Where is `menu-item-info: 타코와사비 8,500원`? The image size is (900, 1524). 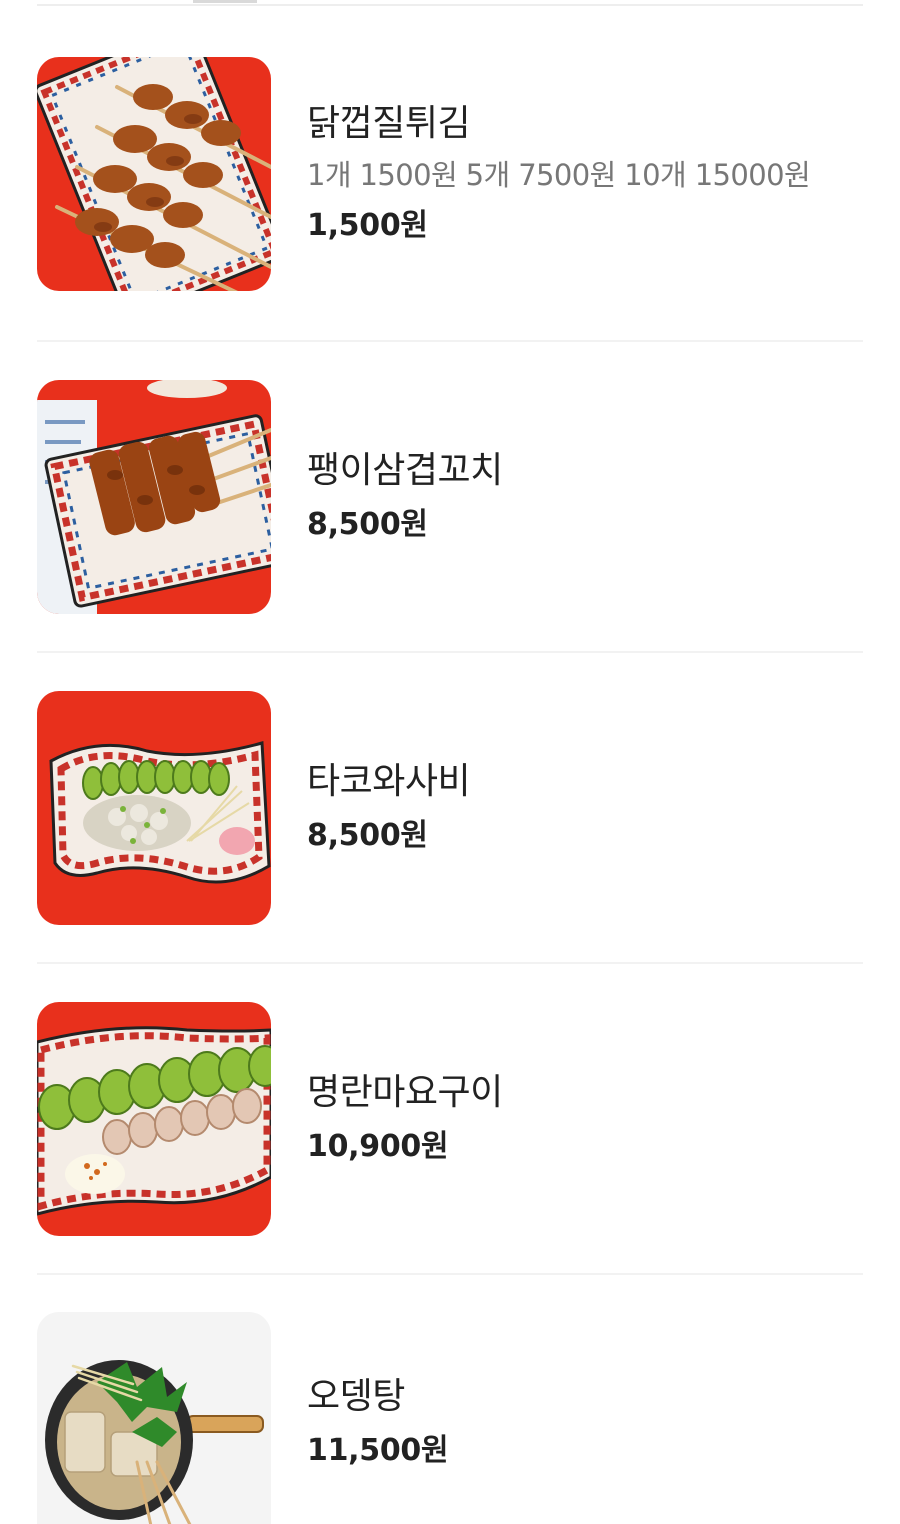 menu-item-info: 타코와사비 8,500원 is located at coordinates (389, 808).